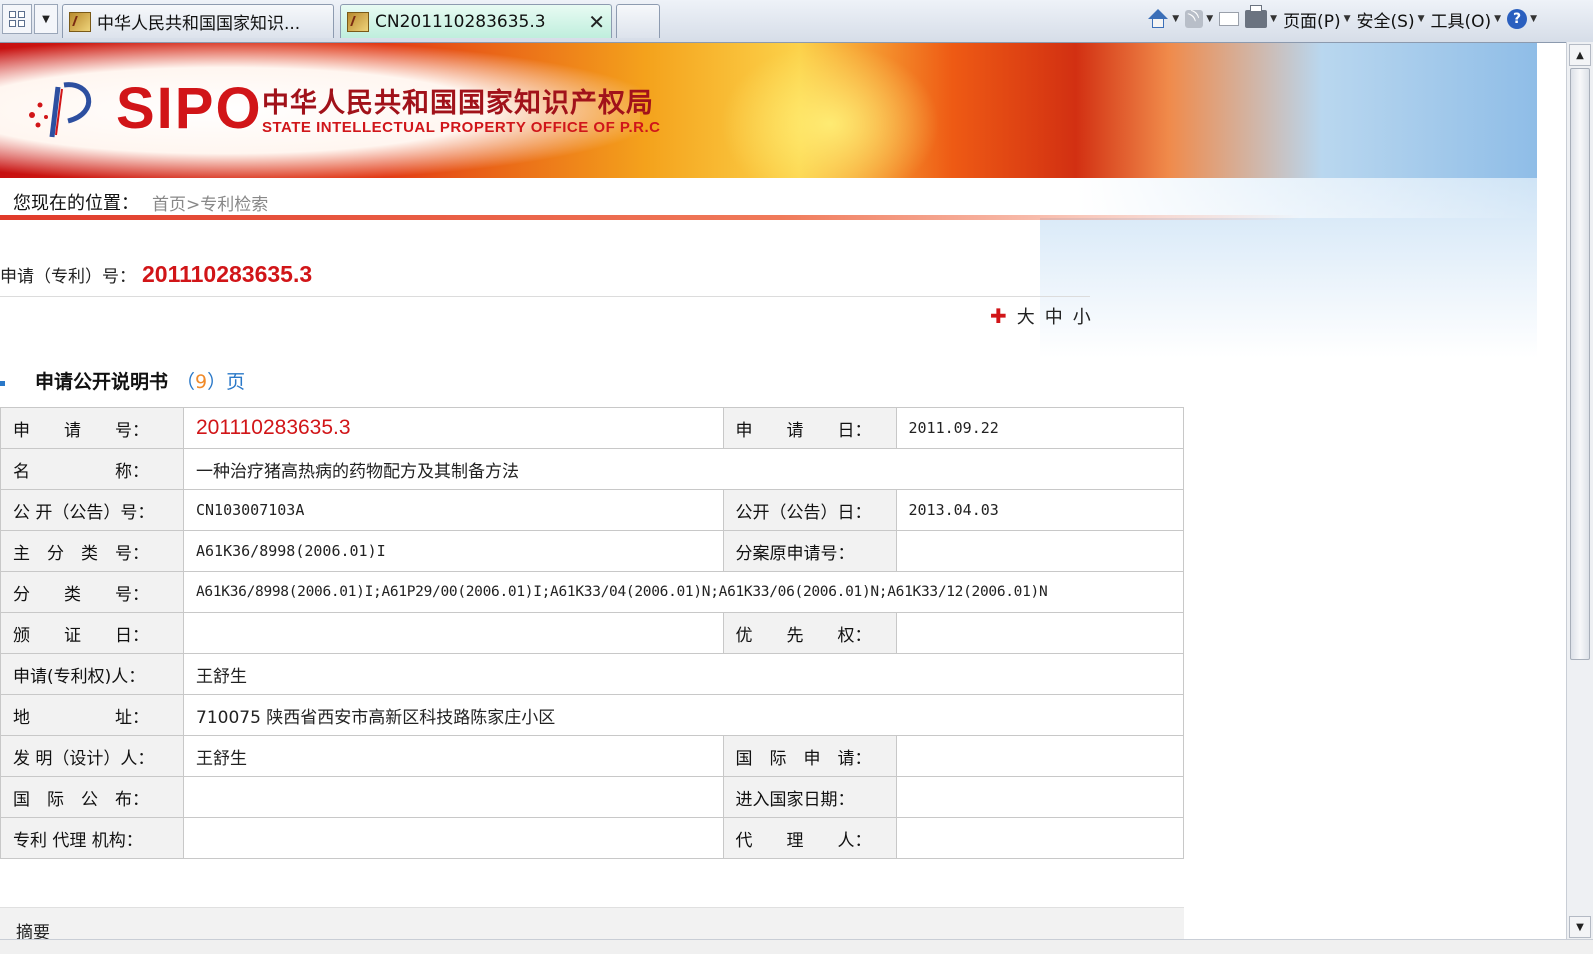  I want to click on page-menu: 页面(P) ▼, so click(1316, 19).